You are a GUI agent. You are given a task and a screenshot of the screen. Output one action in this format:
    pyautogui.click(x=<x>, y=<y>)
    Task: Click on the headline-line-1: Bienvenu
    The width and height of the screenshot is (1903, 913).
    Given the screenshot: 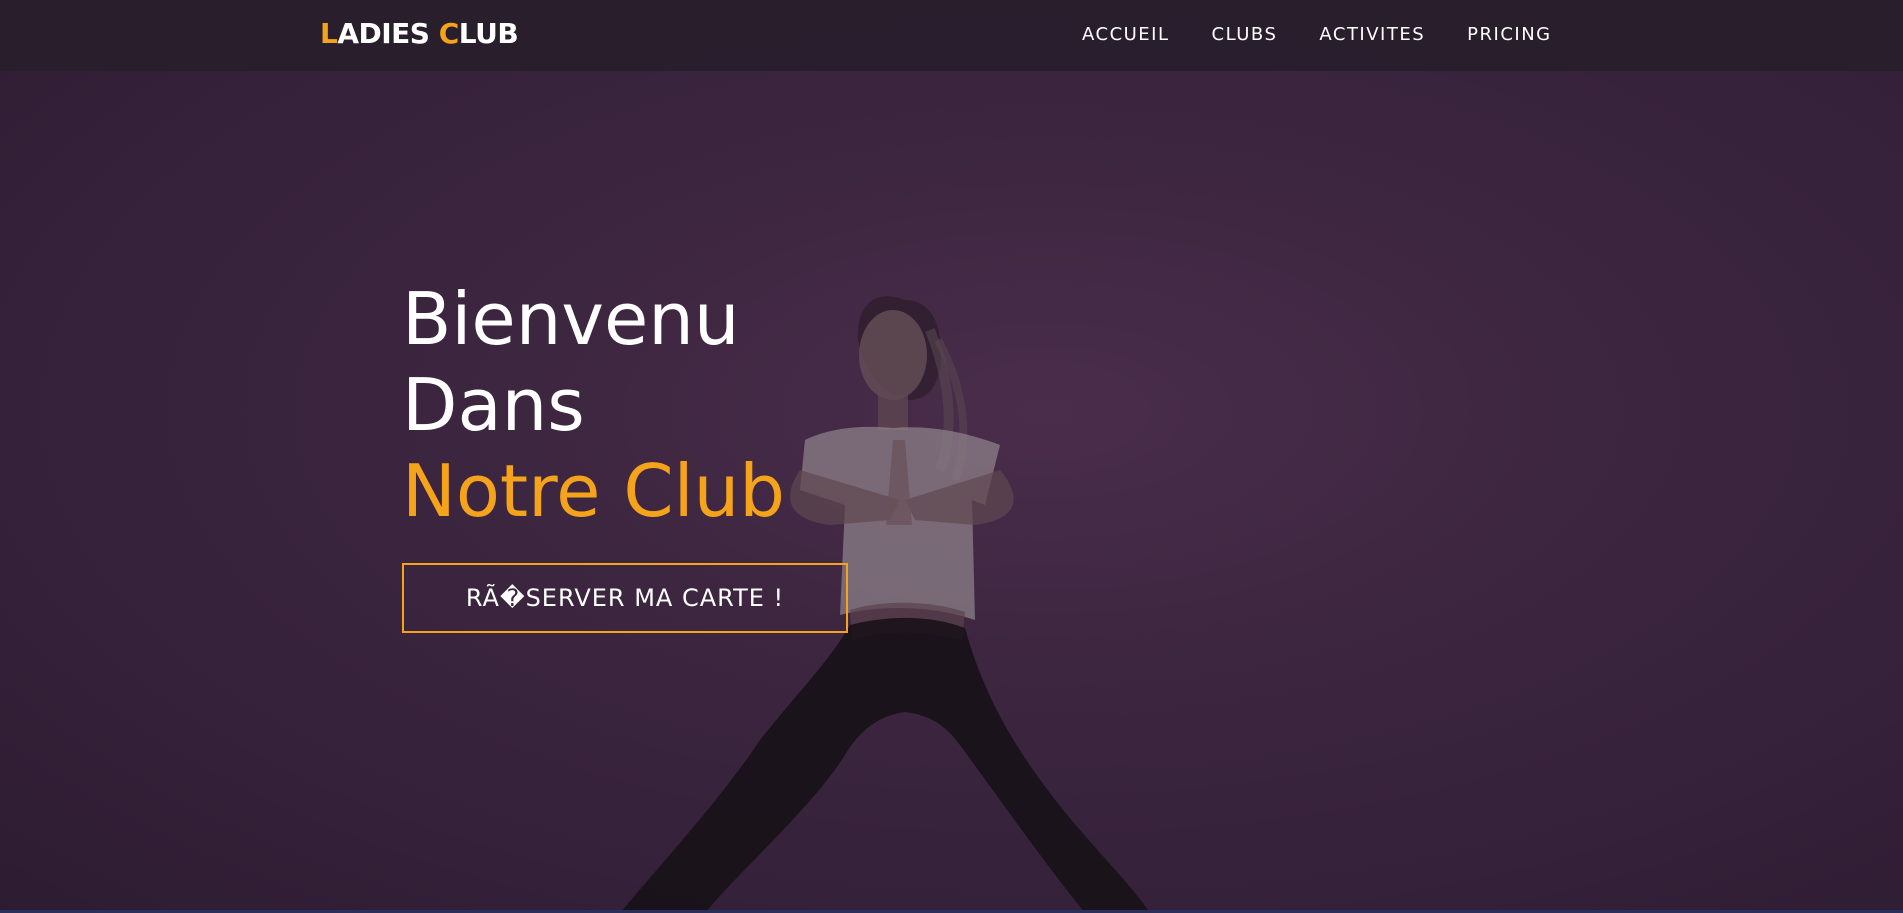 What is the action you would take?
    pyautogui.click(x=571, y=319)
    